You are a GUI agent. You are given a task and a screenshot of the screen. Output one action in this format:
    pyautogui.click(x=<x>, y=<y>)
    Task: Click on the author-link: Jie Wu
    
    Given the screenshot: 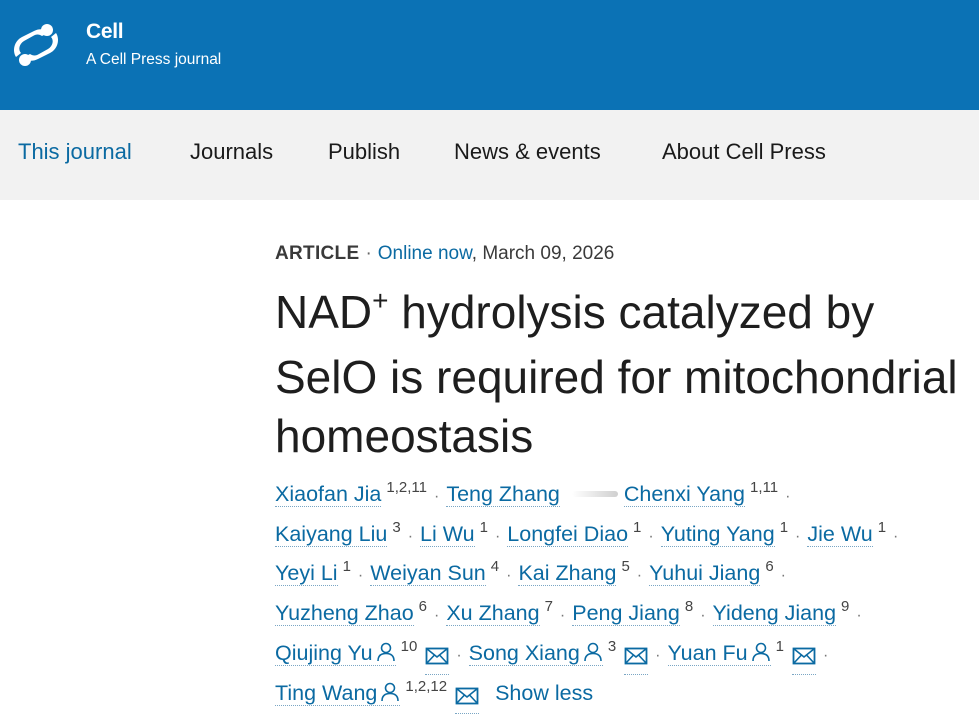 What is the action you would take?
    pyautogui.click(x=840, y=534)
    